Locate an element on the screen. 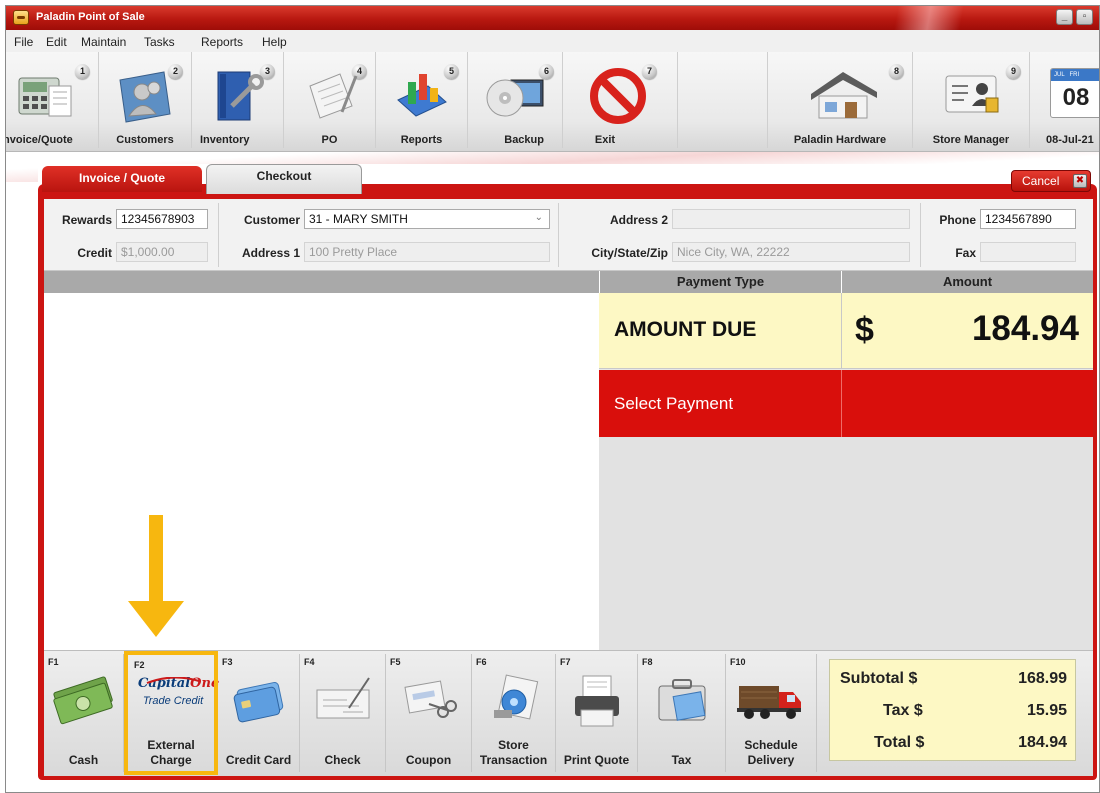 The height and width of the screenshot is (793, 1100). check-icon is located at coordinates (343, 698).